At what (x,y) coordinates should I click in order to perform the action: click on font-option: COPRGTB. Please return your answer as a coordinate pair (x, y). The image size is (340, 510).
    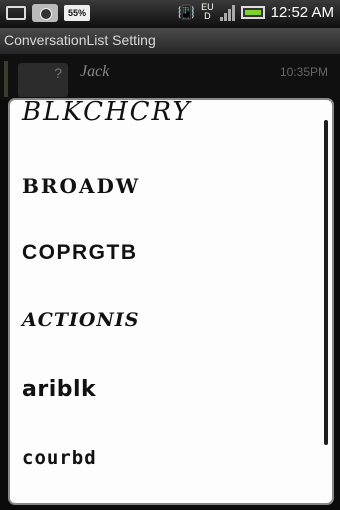
    Looking at the image, I should click on (170, 253).